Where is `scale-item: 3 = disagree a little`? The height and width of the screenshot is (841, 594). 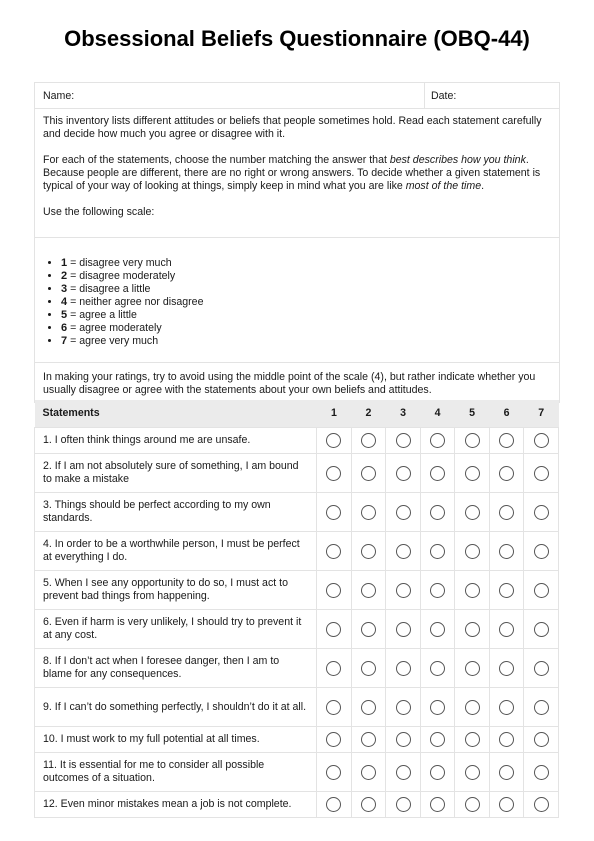 scale-item: 3 = disagree a little is located at coordinates (306, 289).